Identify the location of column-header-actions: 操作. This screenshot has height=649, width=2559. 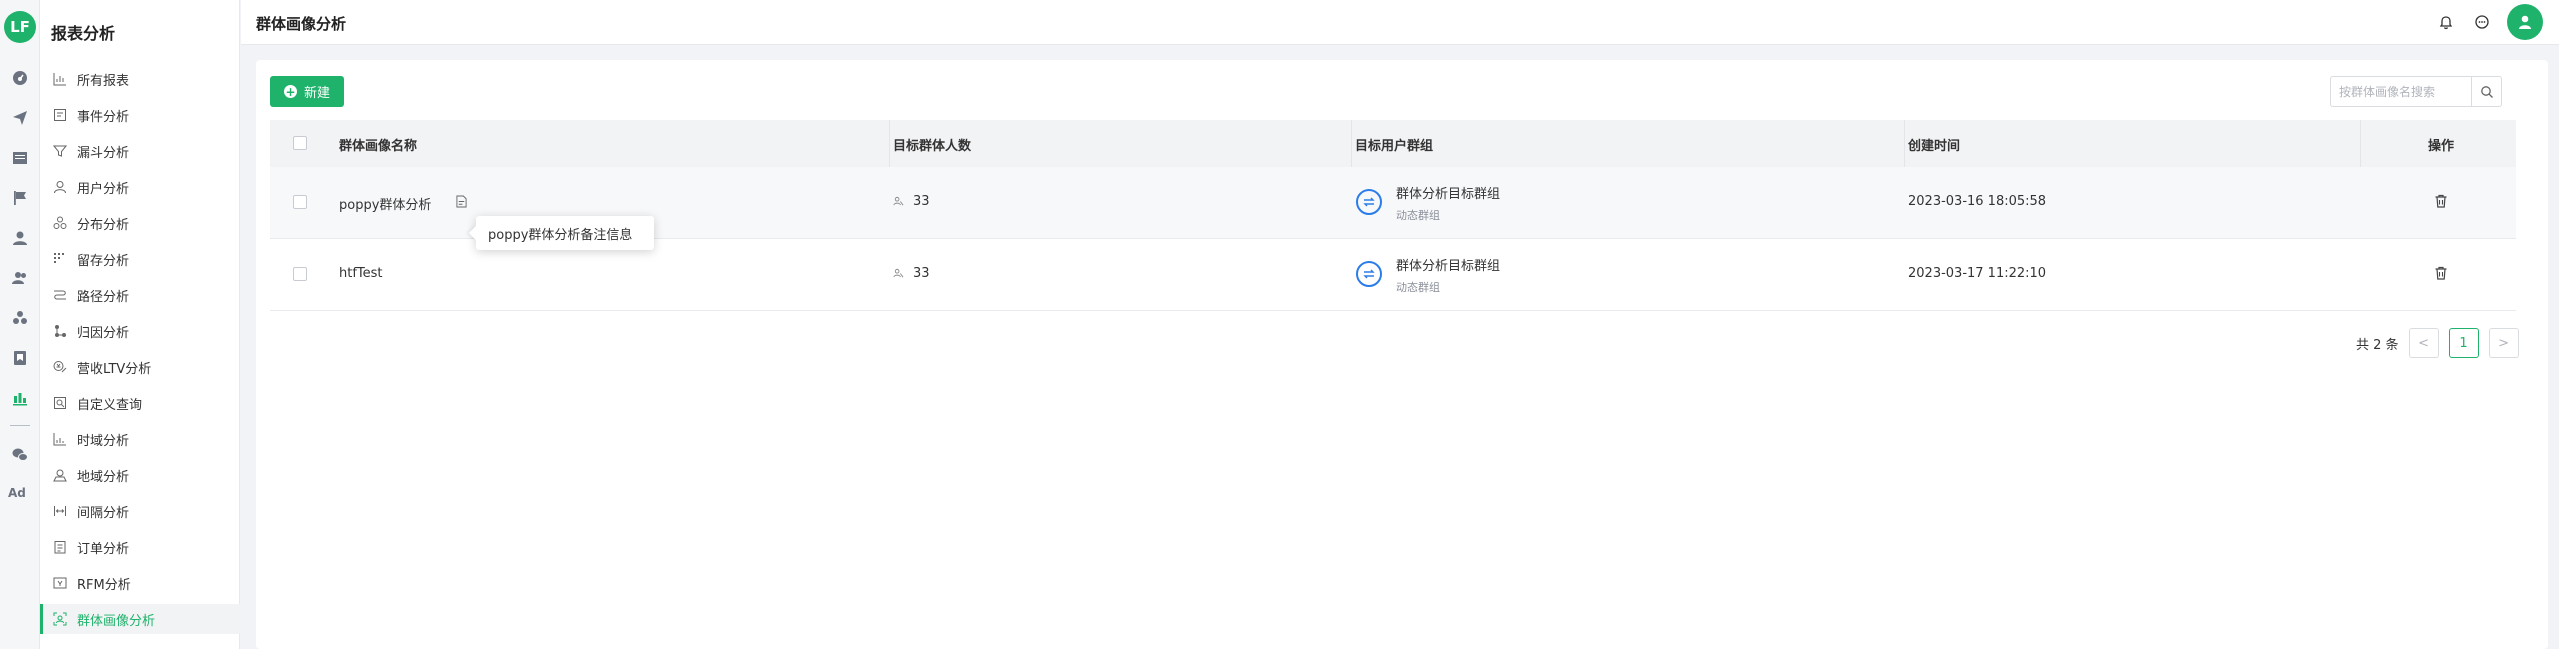
(2441, 146).